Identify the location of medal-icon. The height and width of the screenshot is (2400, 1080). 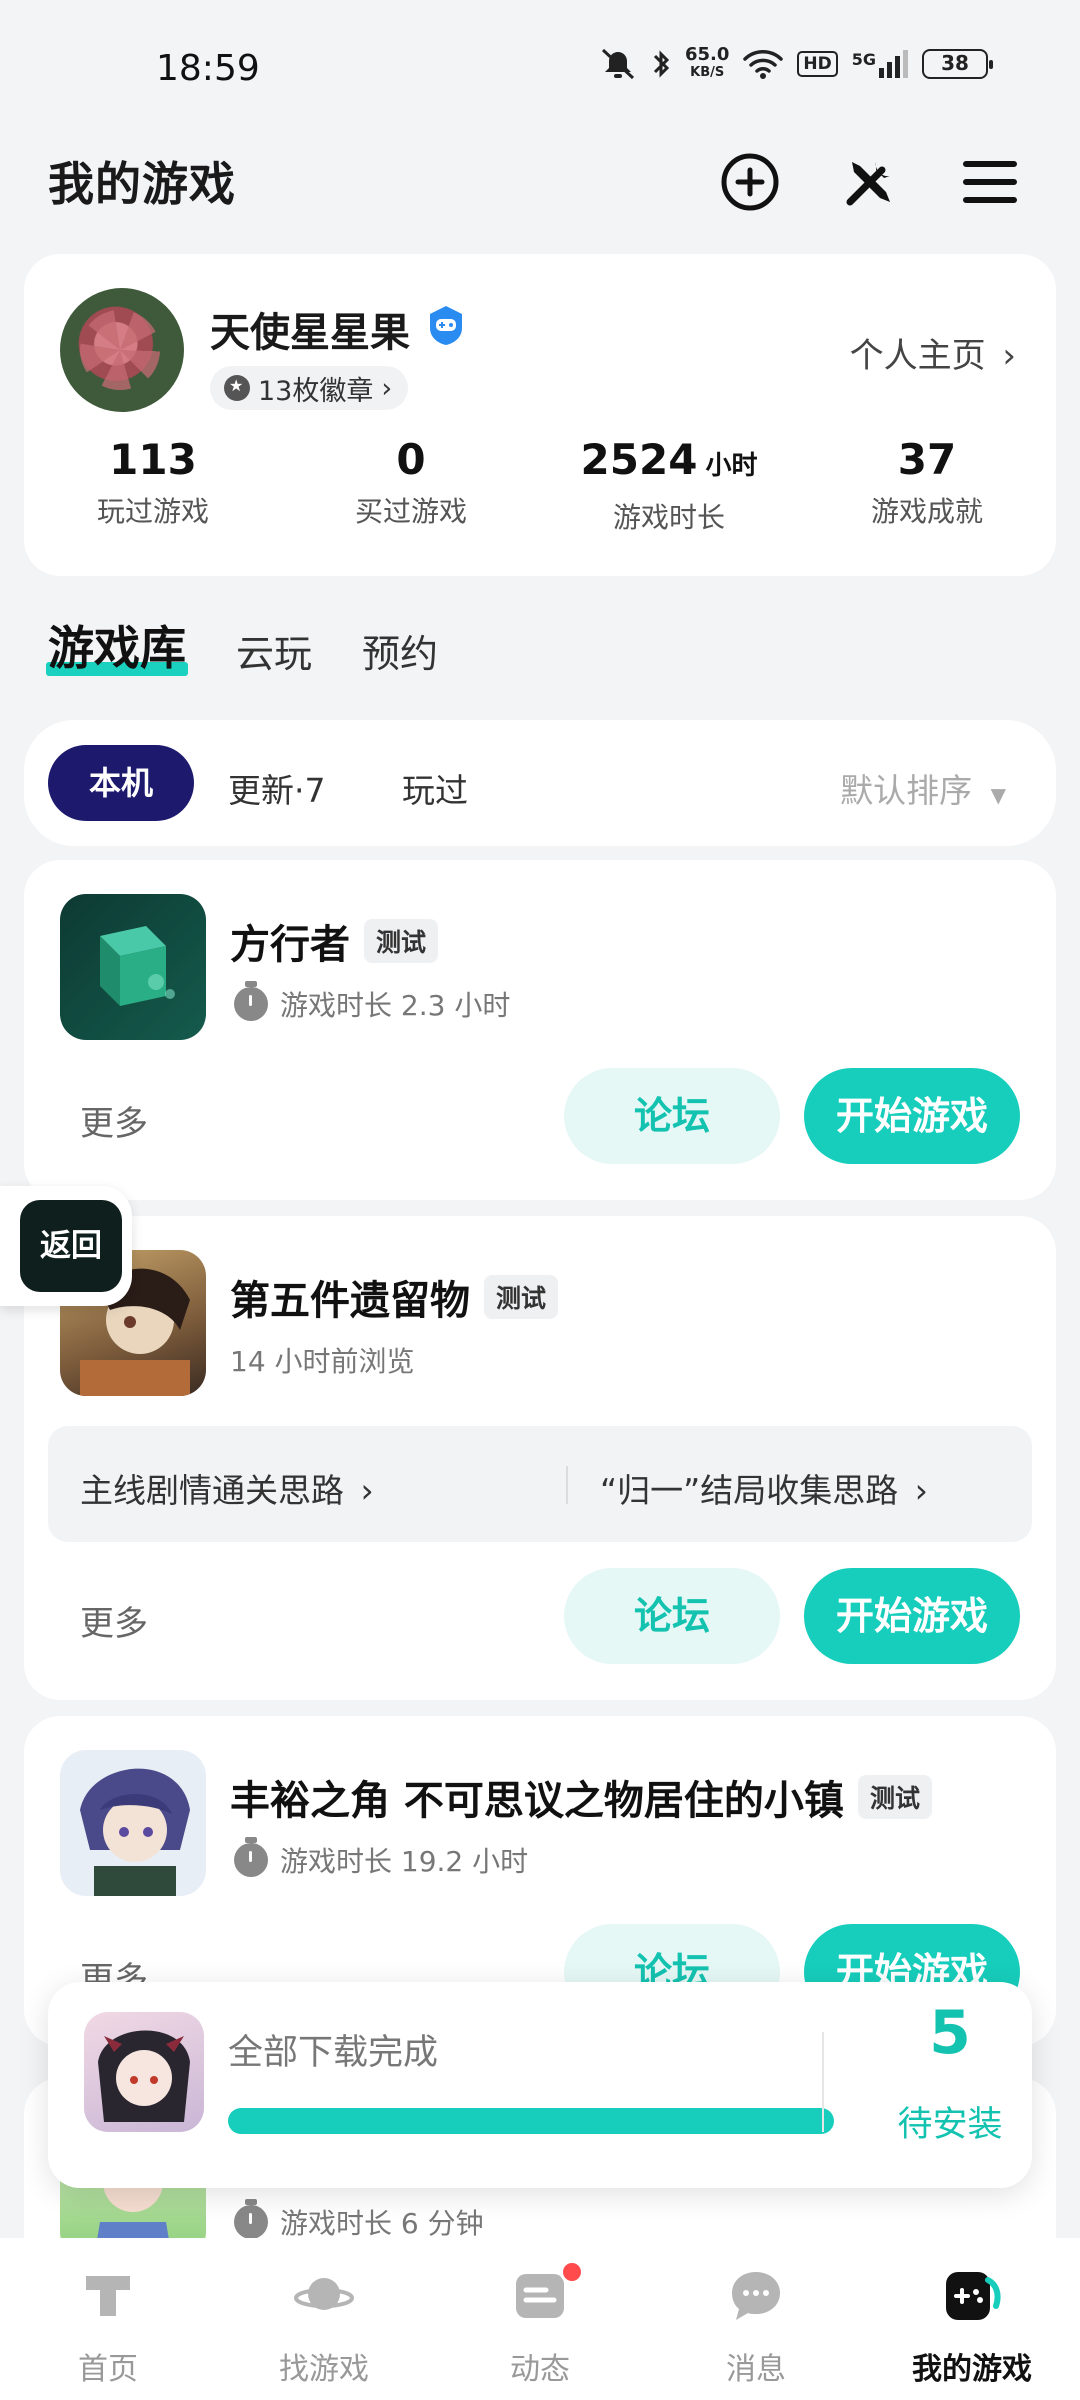
(237, 388).